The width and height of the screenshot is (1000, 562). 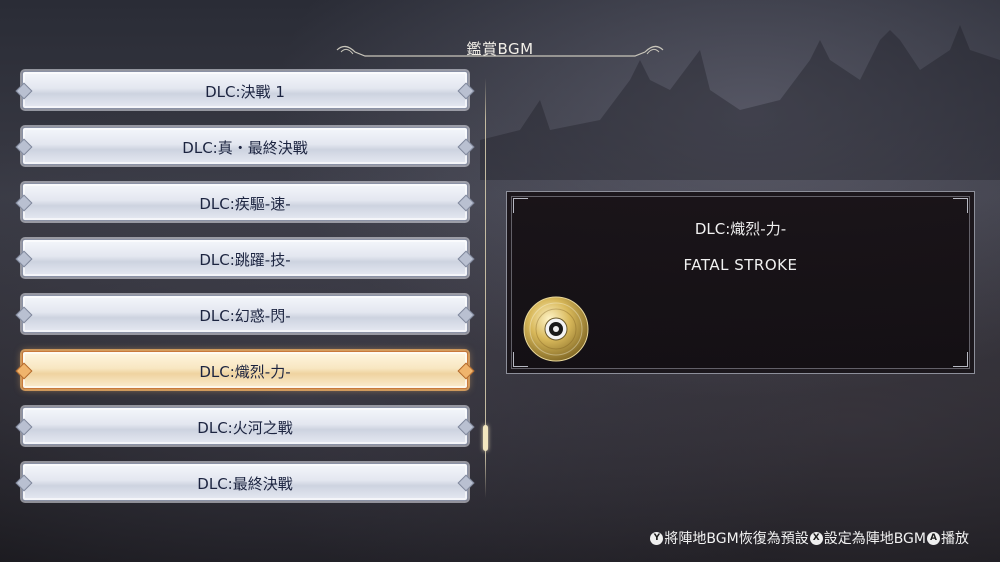 What do you see at coordinates (874, 539) in the screenshot?
I see `hint-label: 設定為陣地BGM` at bounding box center [874, 539].